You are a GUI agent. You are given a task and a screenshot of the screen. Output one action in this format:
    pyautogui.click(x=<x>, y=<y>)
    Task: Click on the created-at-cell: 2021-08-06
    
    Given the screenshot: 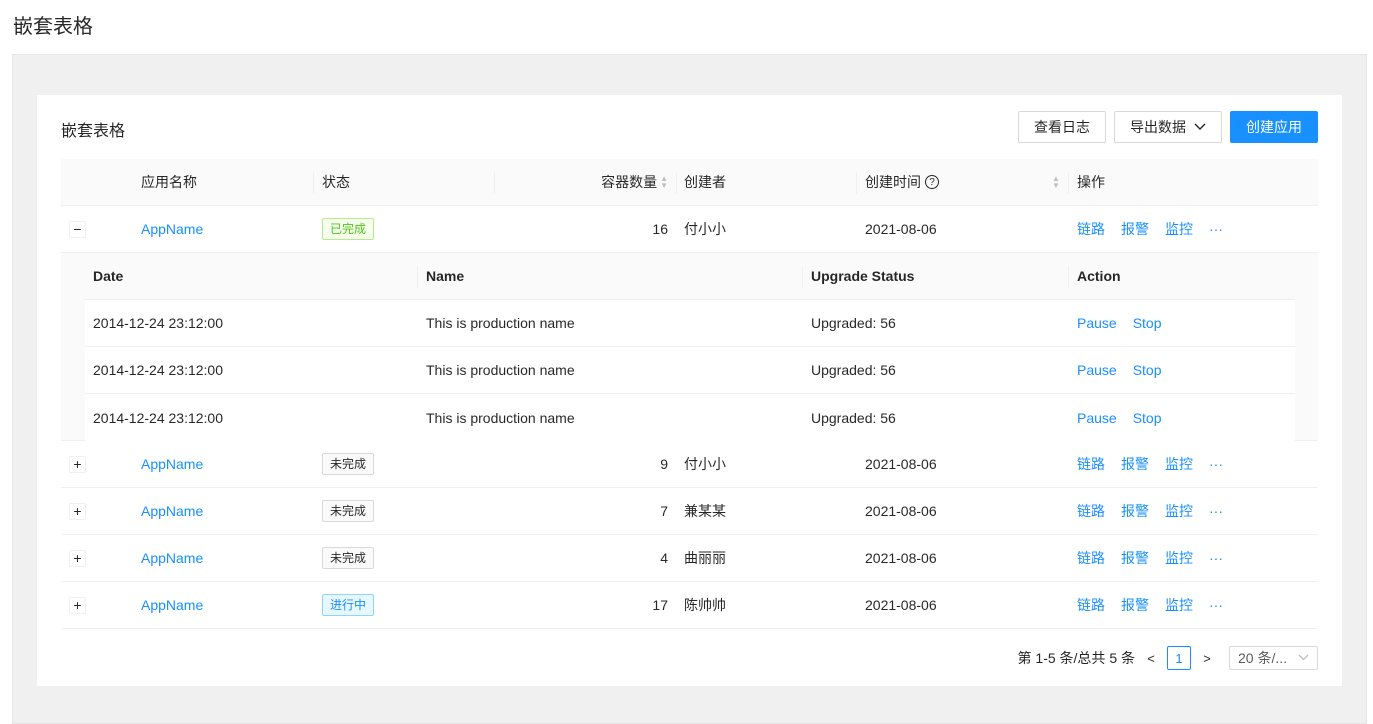 What is the action you would take?
    pyautogui.click(x=901, y=605)
    